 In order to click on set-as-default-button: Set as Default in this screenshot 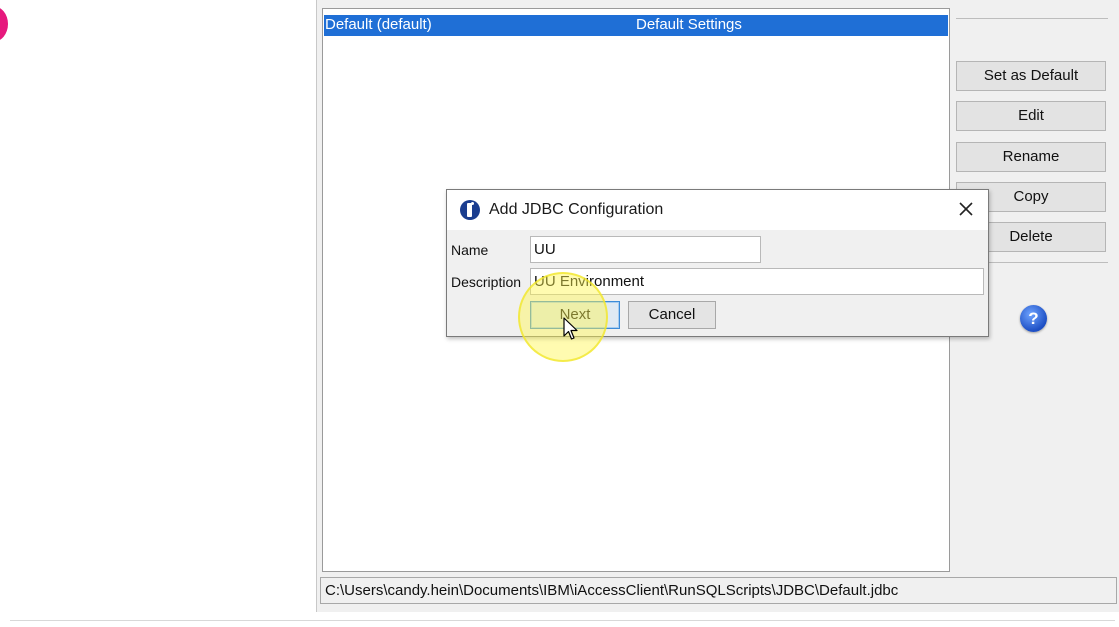, I will do `click(1031, 76)`.